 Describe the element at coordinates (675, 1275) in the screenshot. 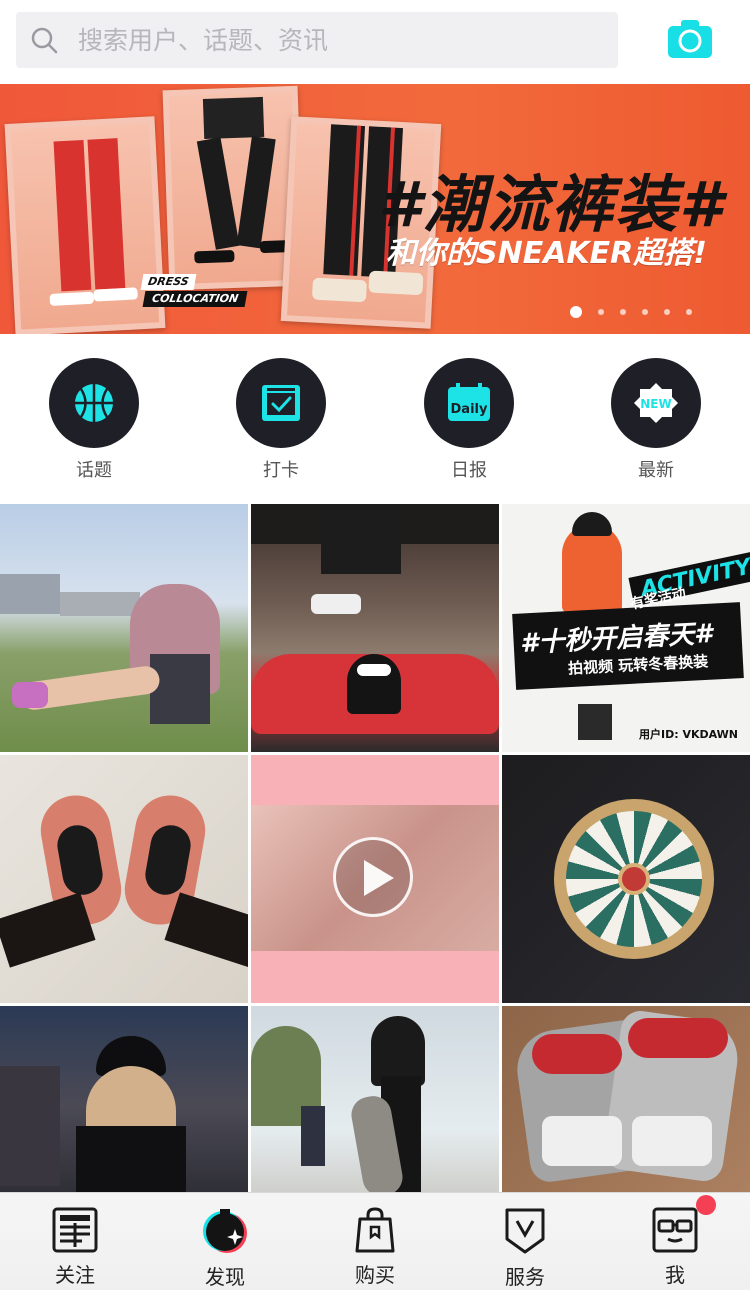

I see `tab-label: 我` at that location.